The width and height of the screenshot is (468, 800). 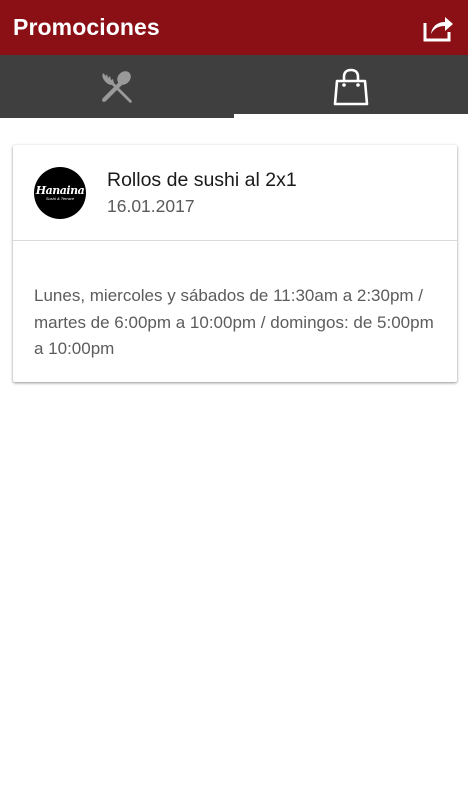 I want to click on tab-restaurant, so click(x=117, y=86).